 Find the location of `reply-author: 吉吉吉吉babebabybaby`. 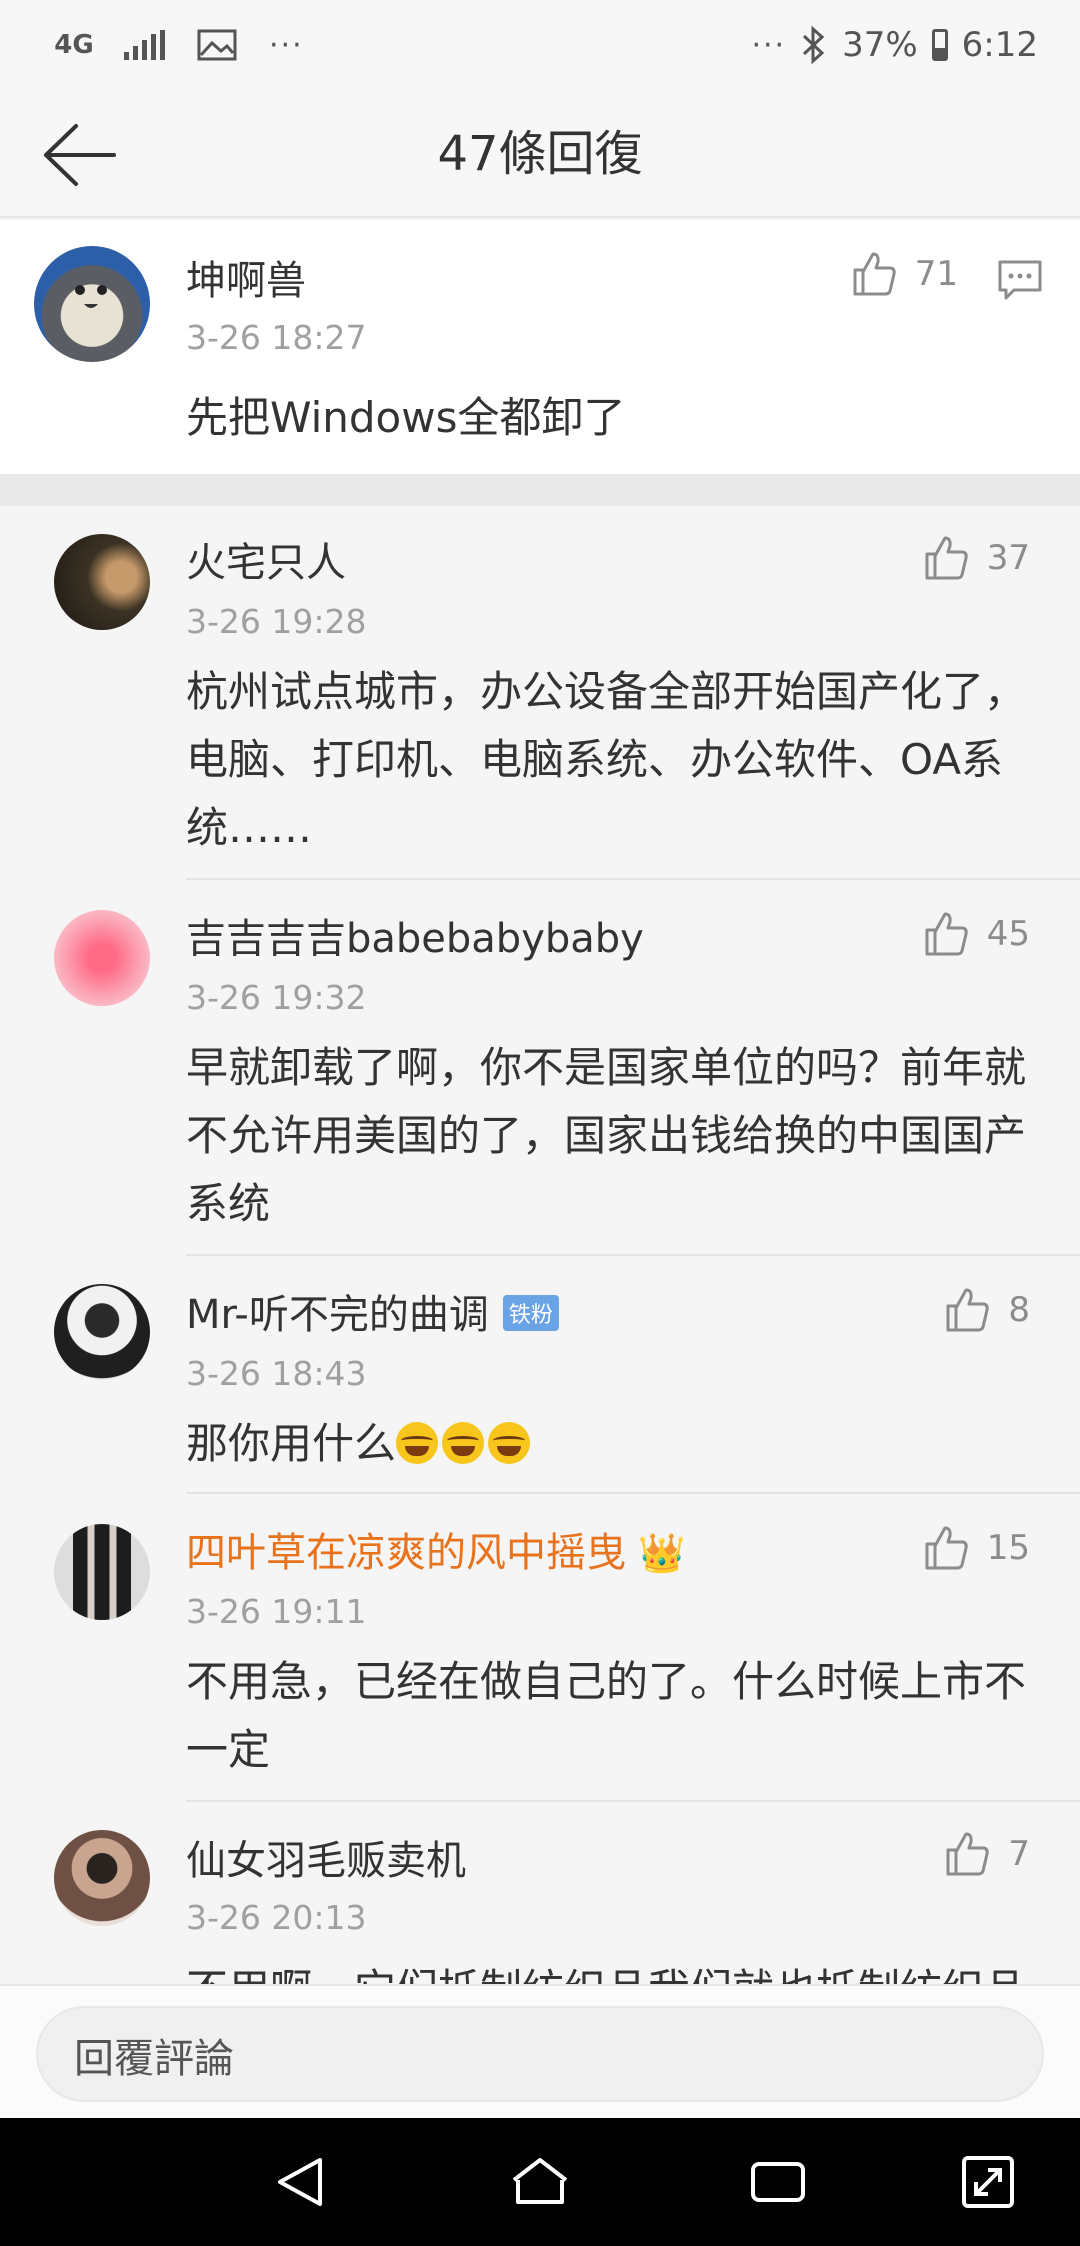

reply-author: 吉吉吉吉babebabybaby is located at coordinates (415, 935).